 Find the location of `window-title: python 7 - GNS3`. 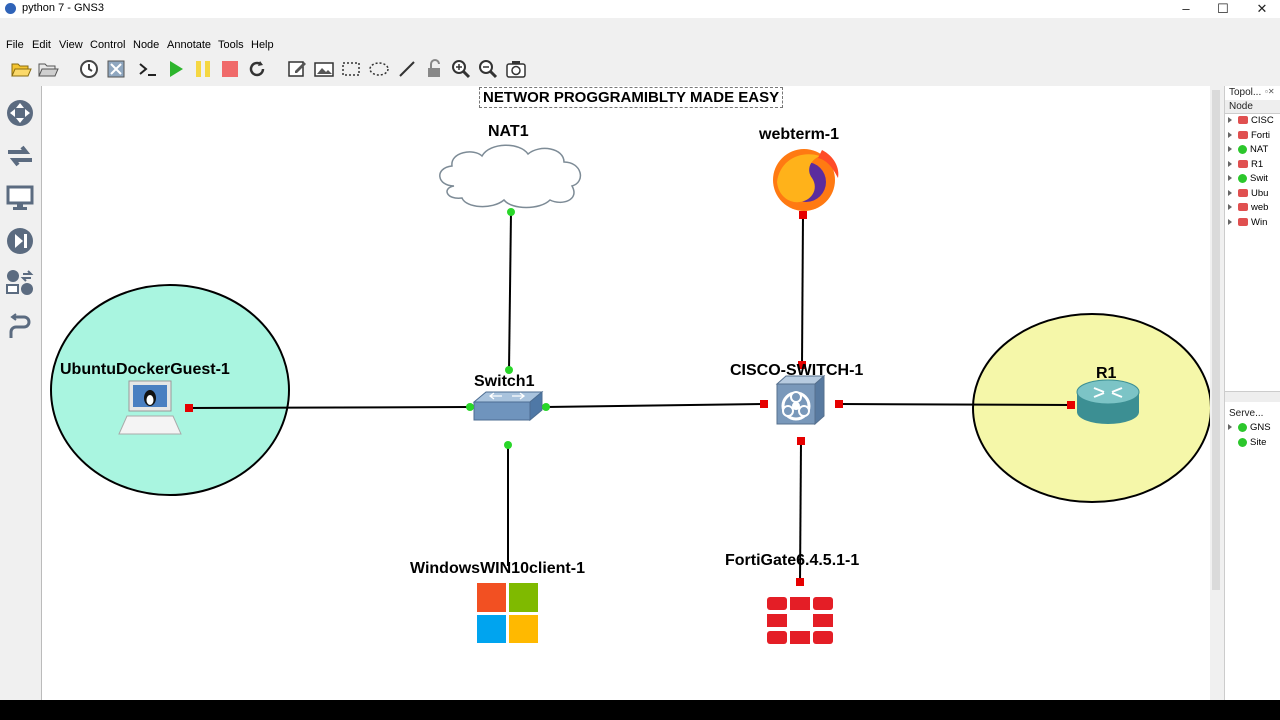

window-title: python 7 - GNS3 is located at coordinates (63, 8).